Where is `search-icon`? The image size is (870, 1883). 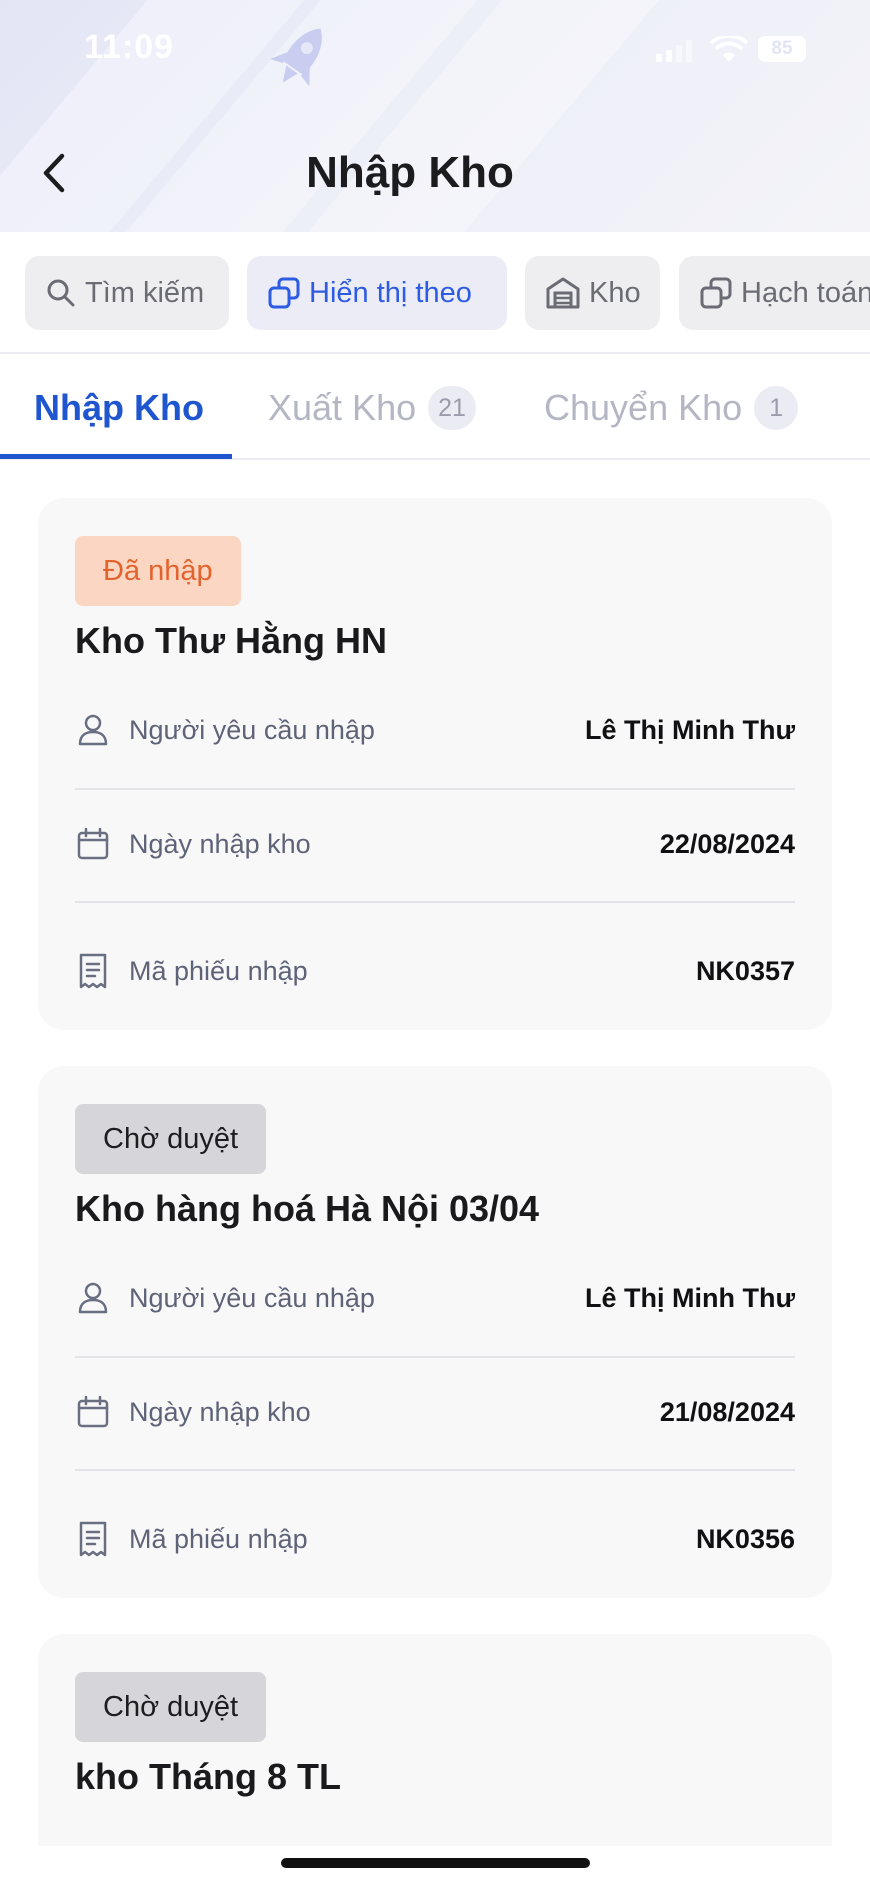 search-icon is located at coordinates (61, 293).